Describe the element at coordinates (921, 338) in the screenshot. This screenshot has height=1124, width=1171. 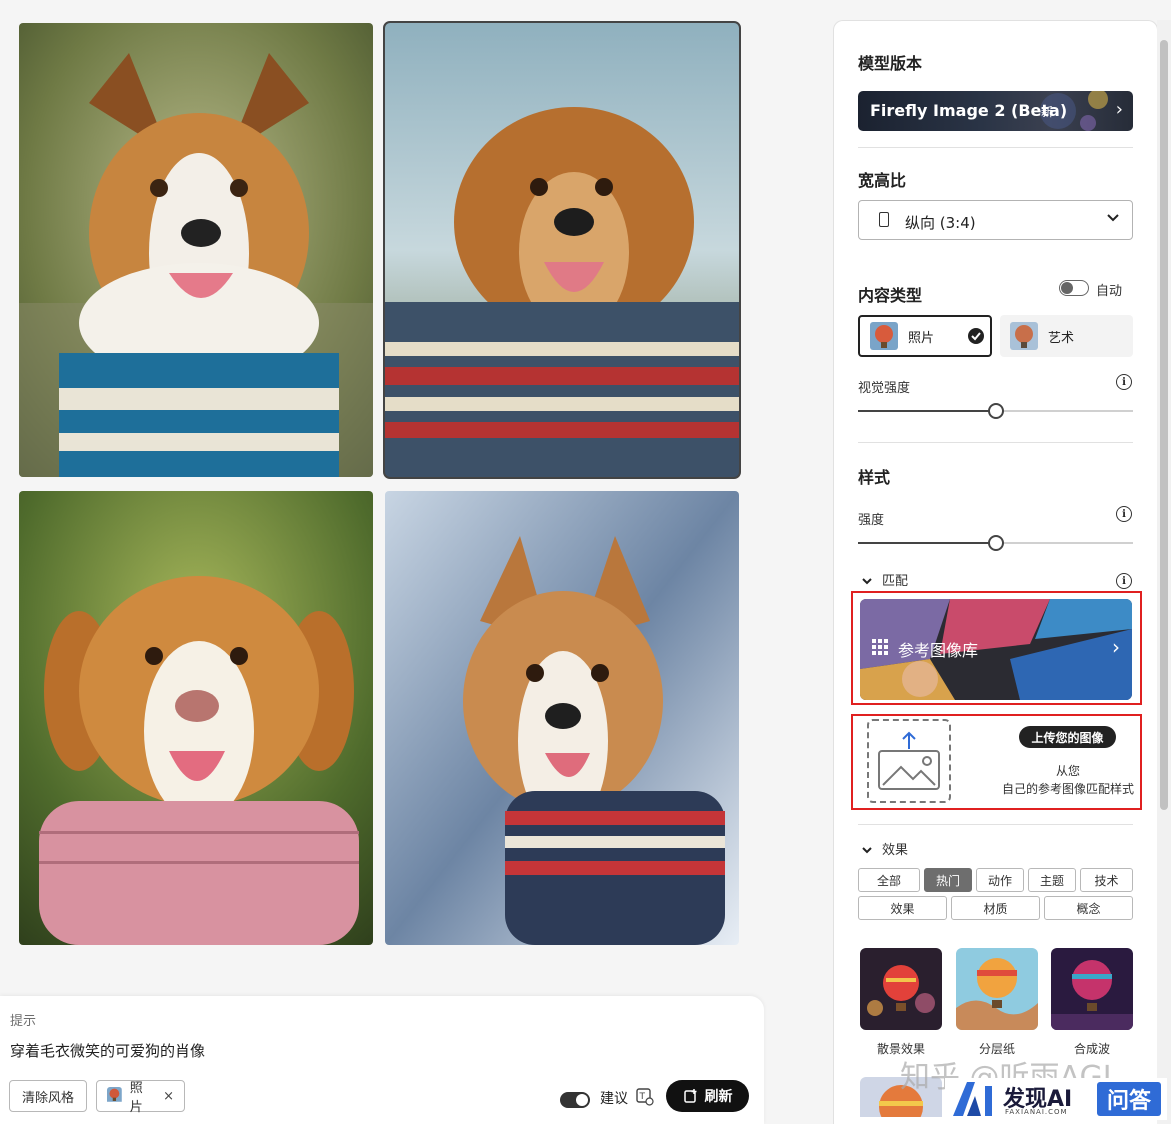
I see `photo-label: 照片` at that location.